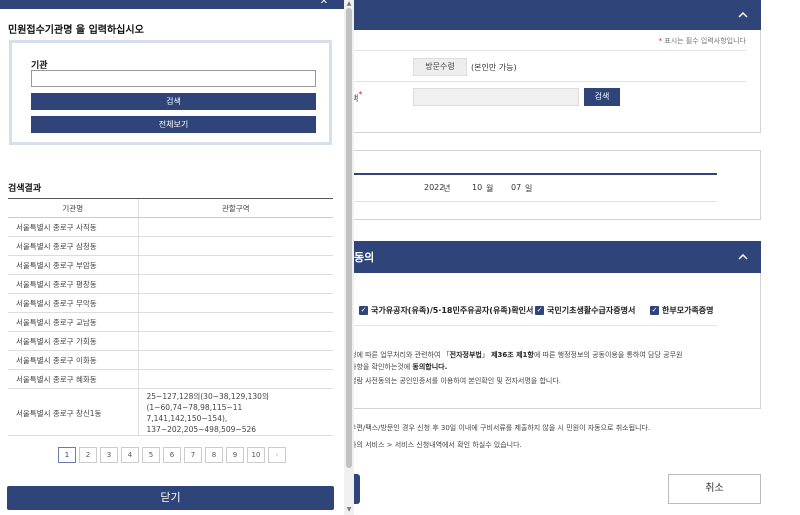  I want to click on close-icon: ✕, so click(324, 4).